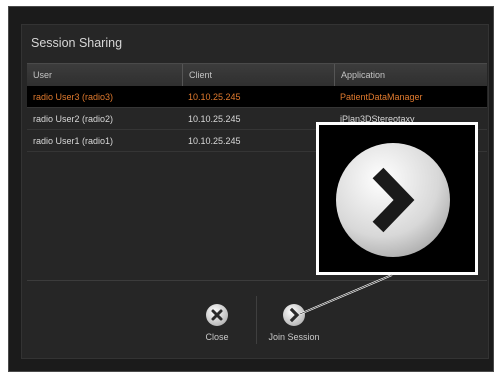  I want to click on join-session-label: Join Session, so click(294, 337).